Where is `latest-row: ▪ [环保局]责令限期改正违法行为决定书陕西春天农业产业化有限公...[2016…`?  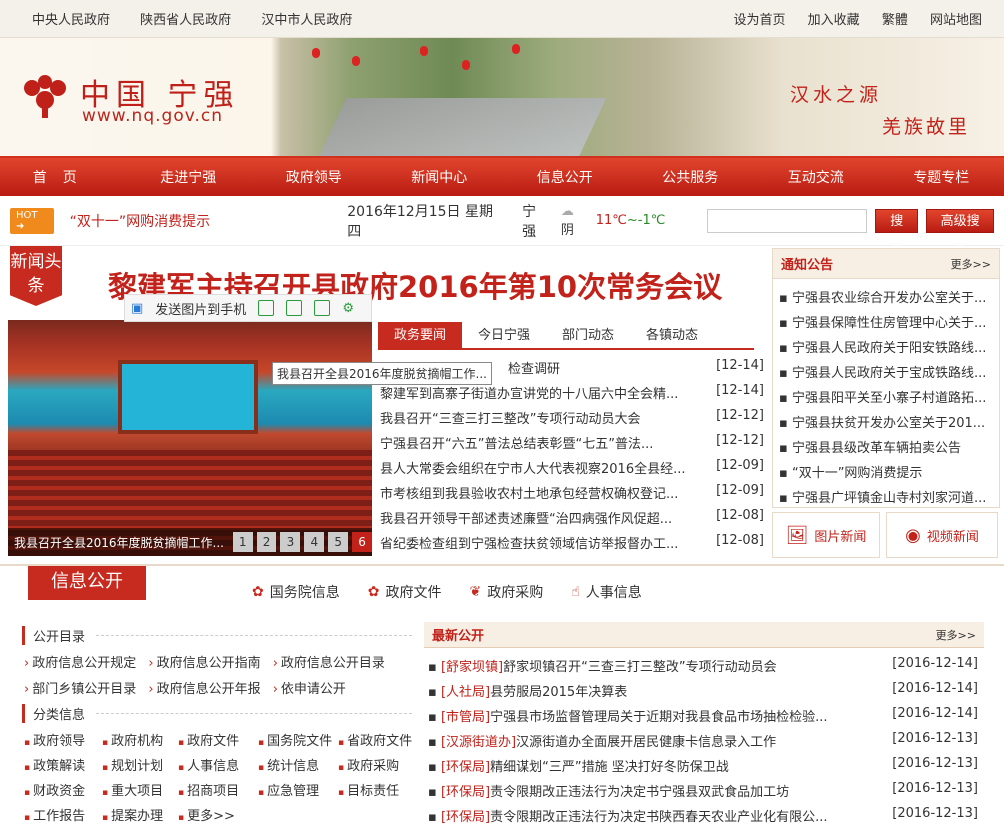 latest-row: ▪ [环保局]责令限期改正违法行为决定书陕西春天农业产业化有限公...[2016… is located at coordinates (703, 818).